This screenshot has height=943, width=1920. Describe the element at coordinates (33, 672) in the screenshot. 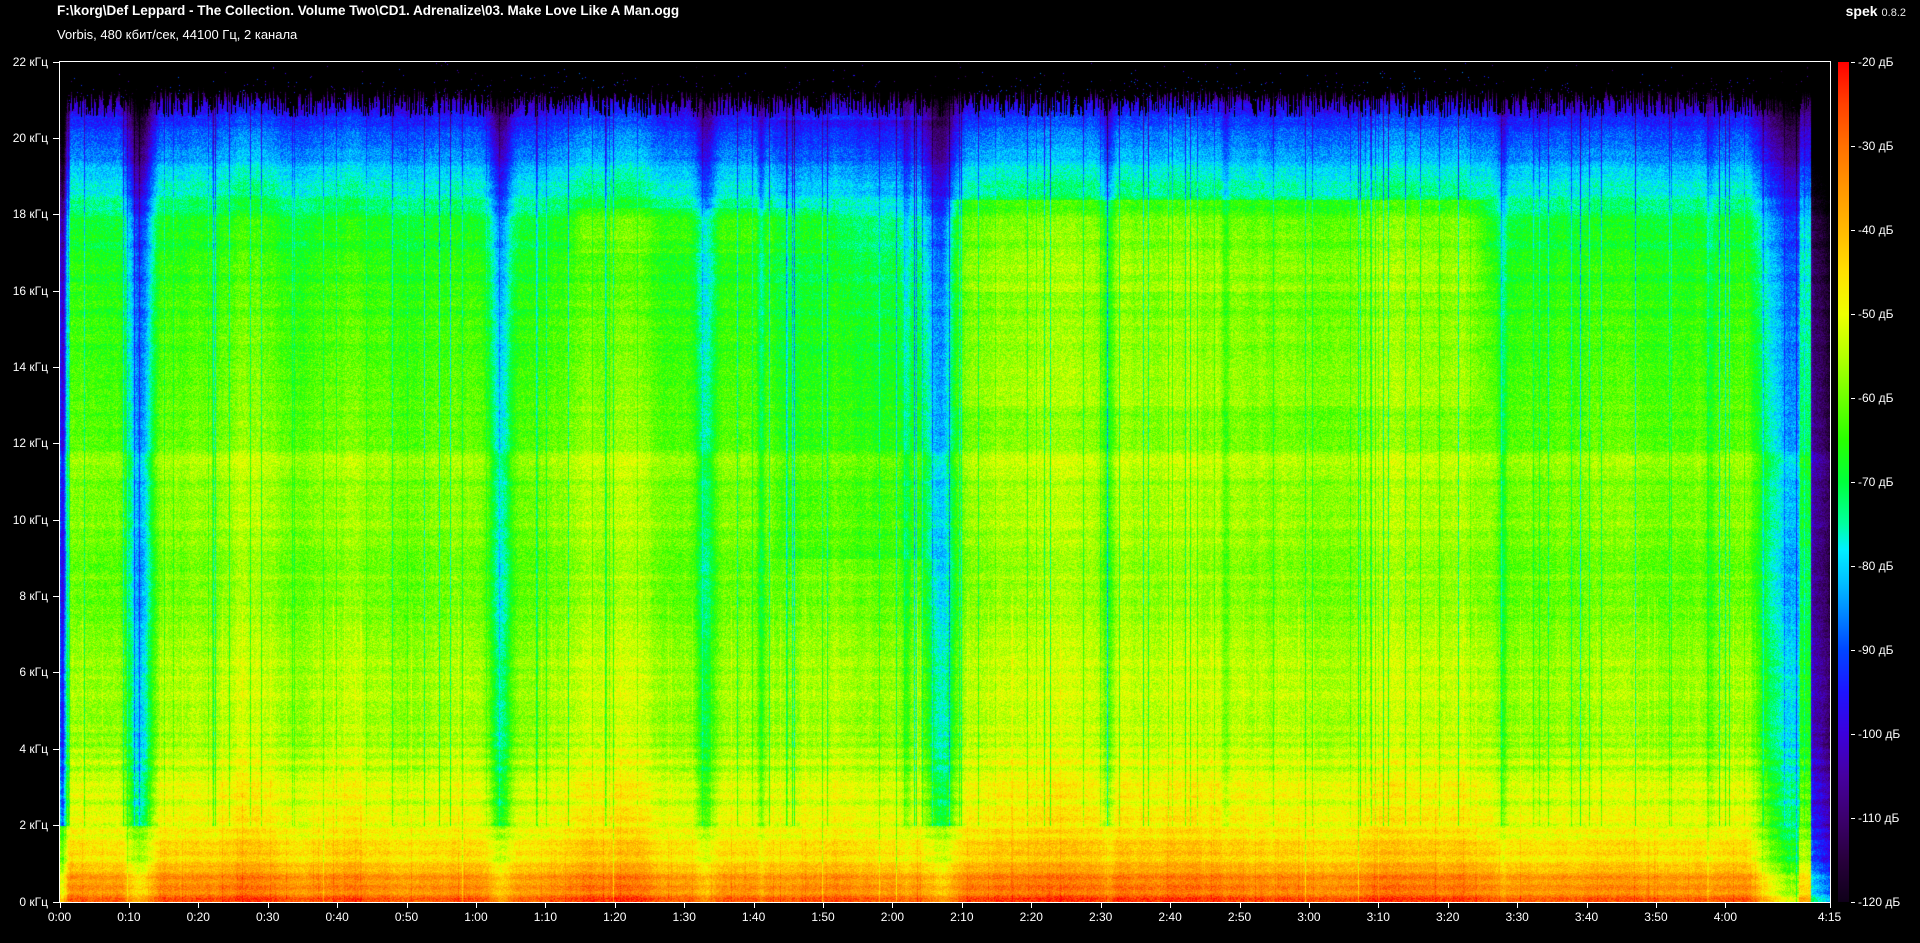

I see `freq-tick-label: 6 кГц` at that location.